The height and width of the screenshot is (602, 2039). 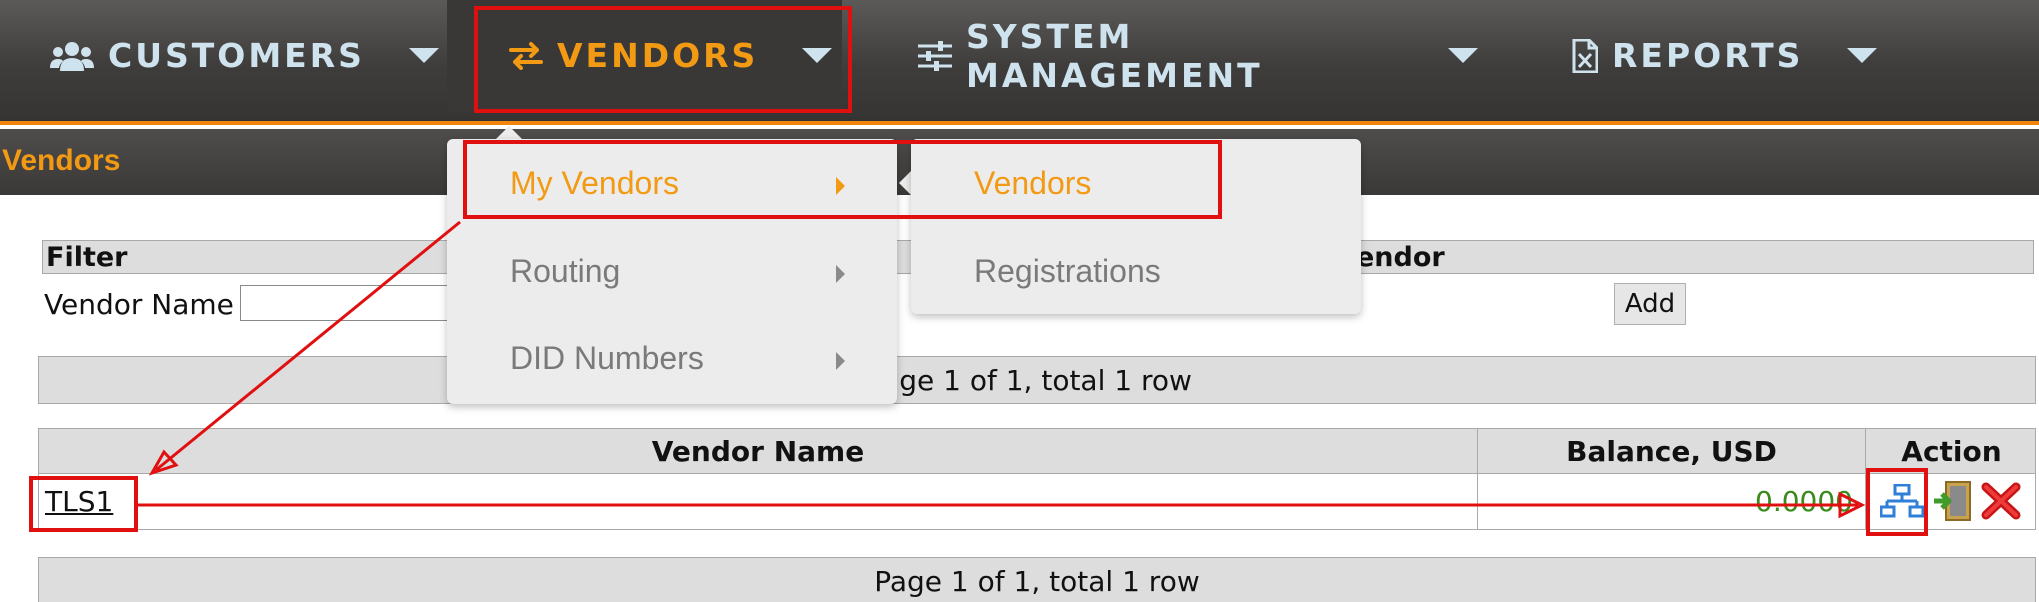 I want to click on submenu-pointer, so click(x=905, y=183).